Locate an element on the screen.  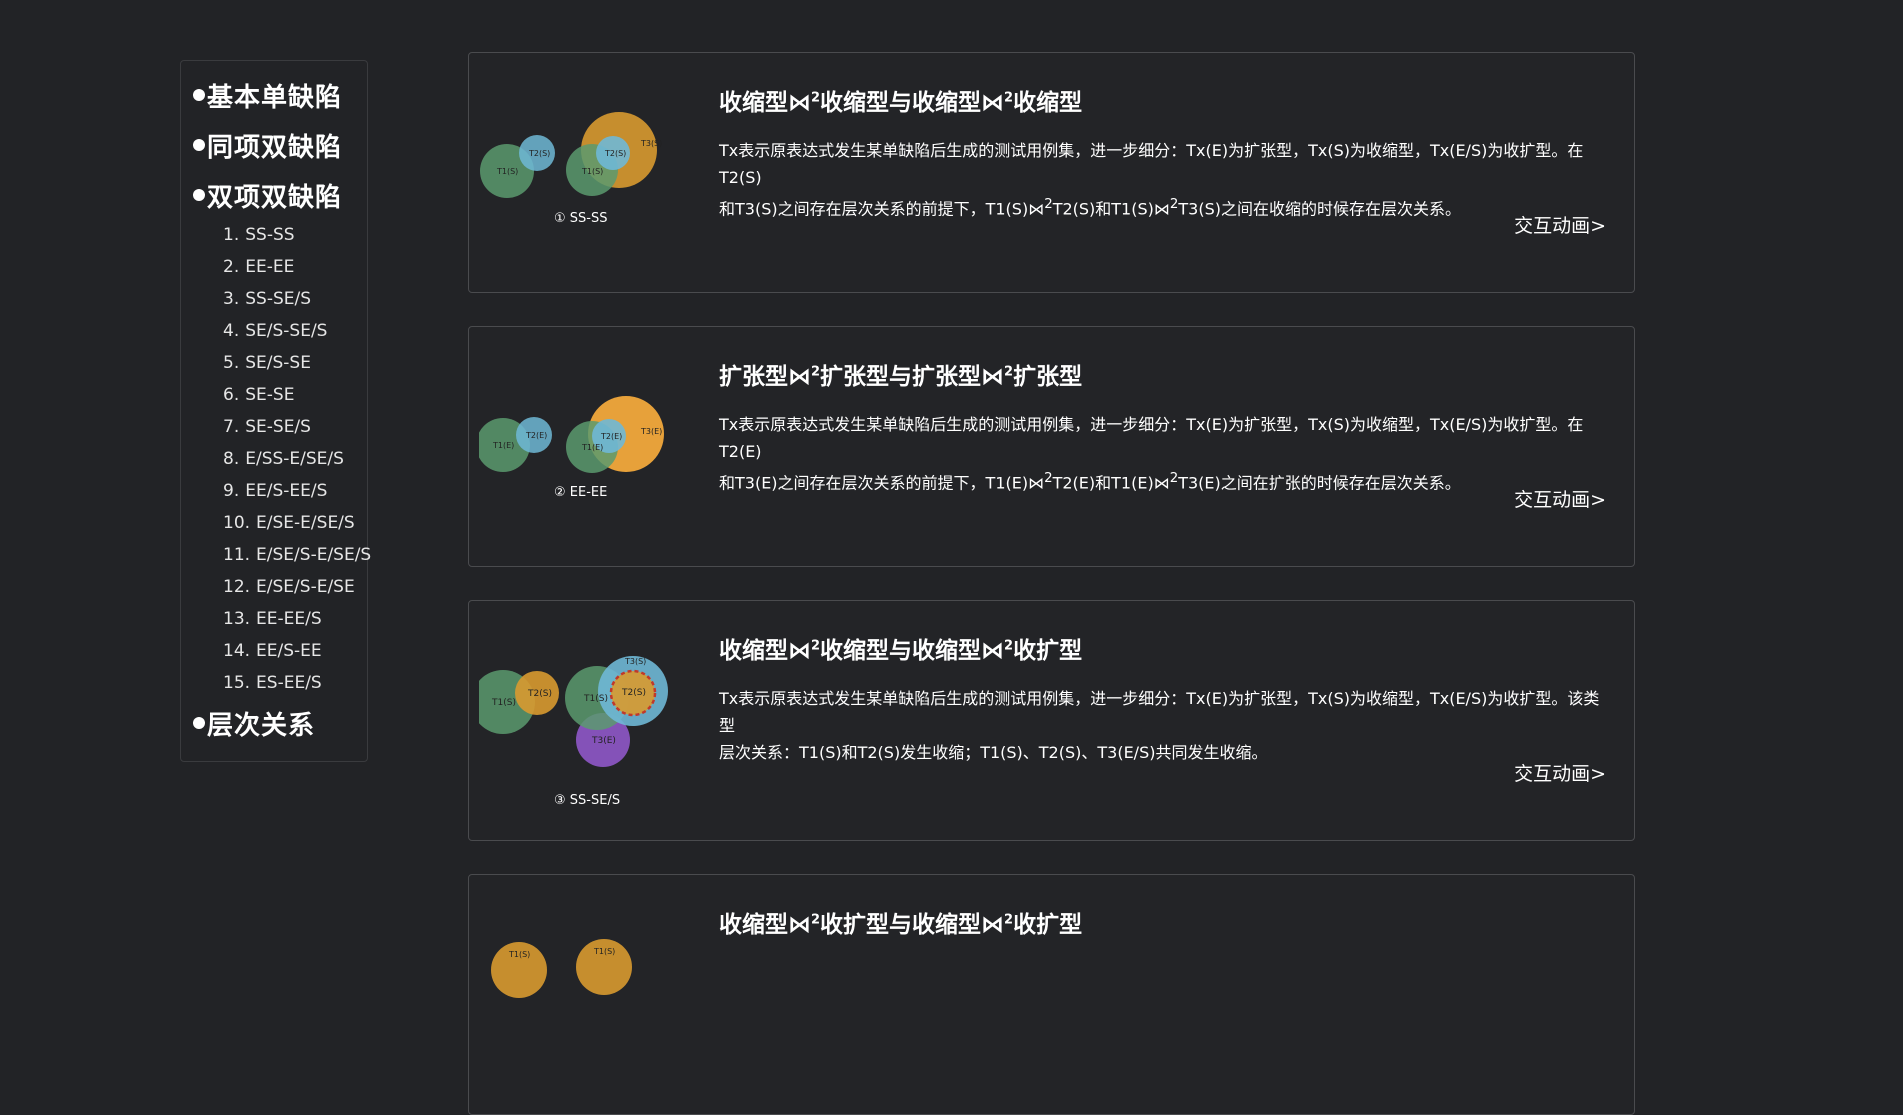
sidebar-item-eses-ese: 12. E/SE/S-E/SE is located at coordinates (295, 587).